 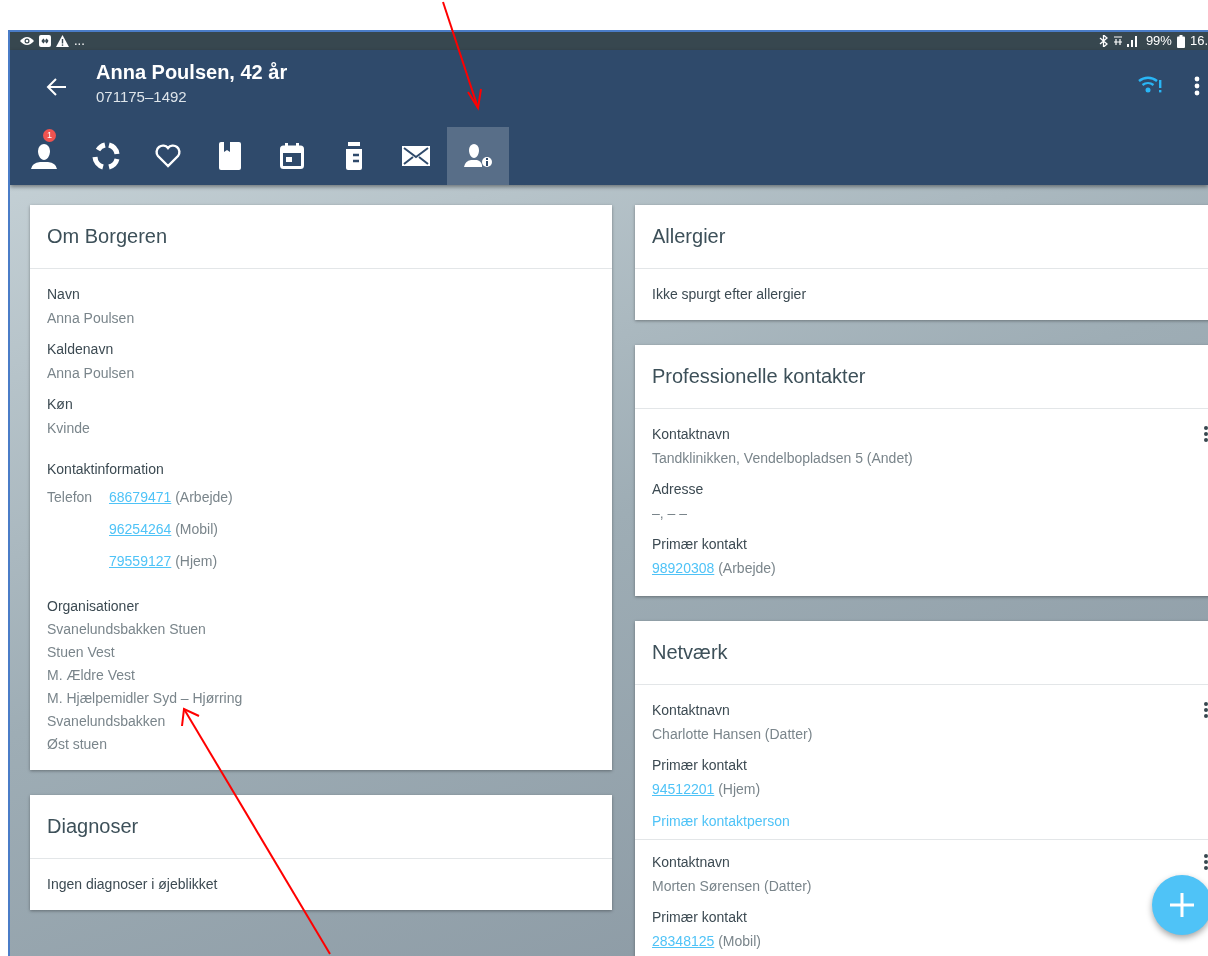 I want to click on primary-contact-link: Primær kontaktperson, so click(x=927, y=821).